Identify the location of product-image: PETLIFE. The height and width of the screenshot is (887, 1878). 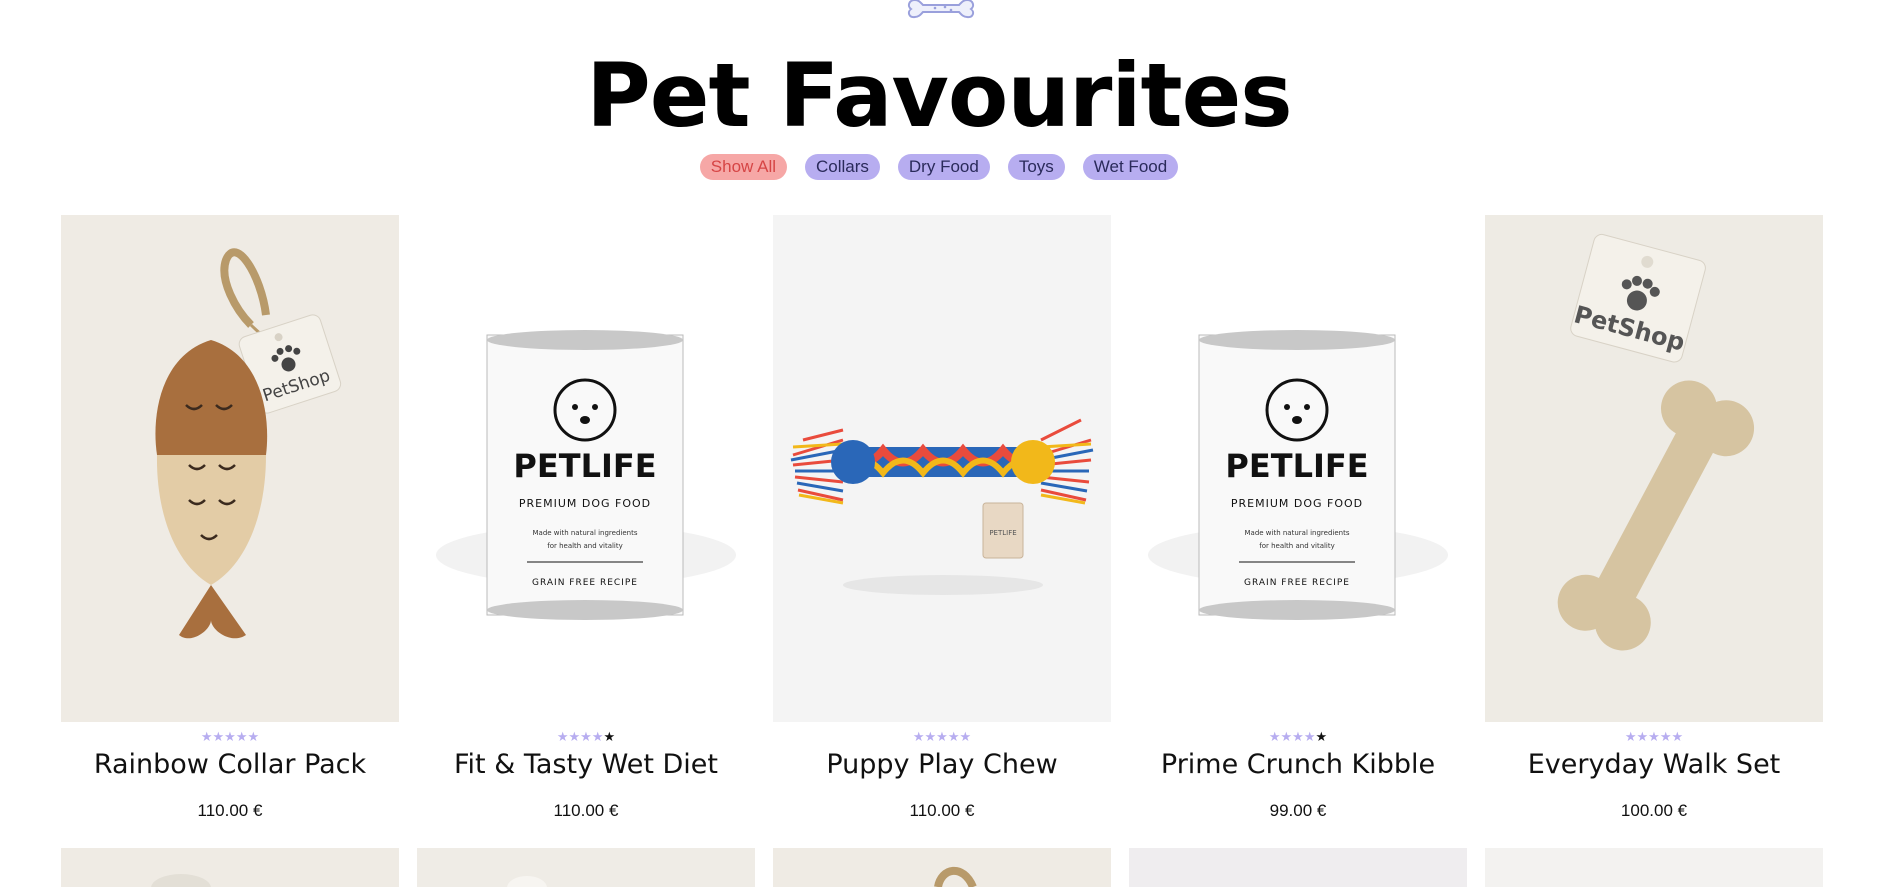
(942, 468).